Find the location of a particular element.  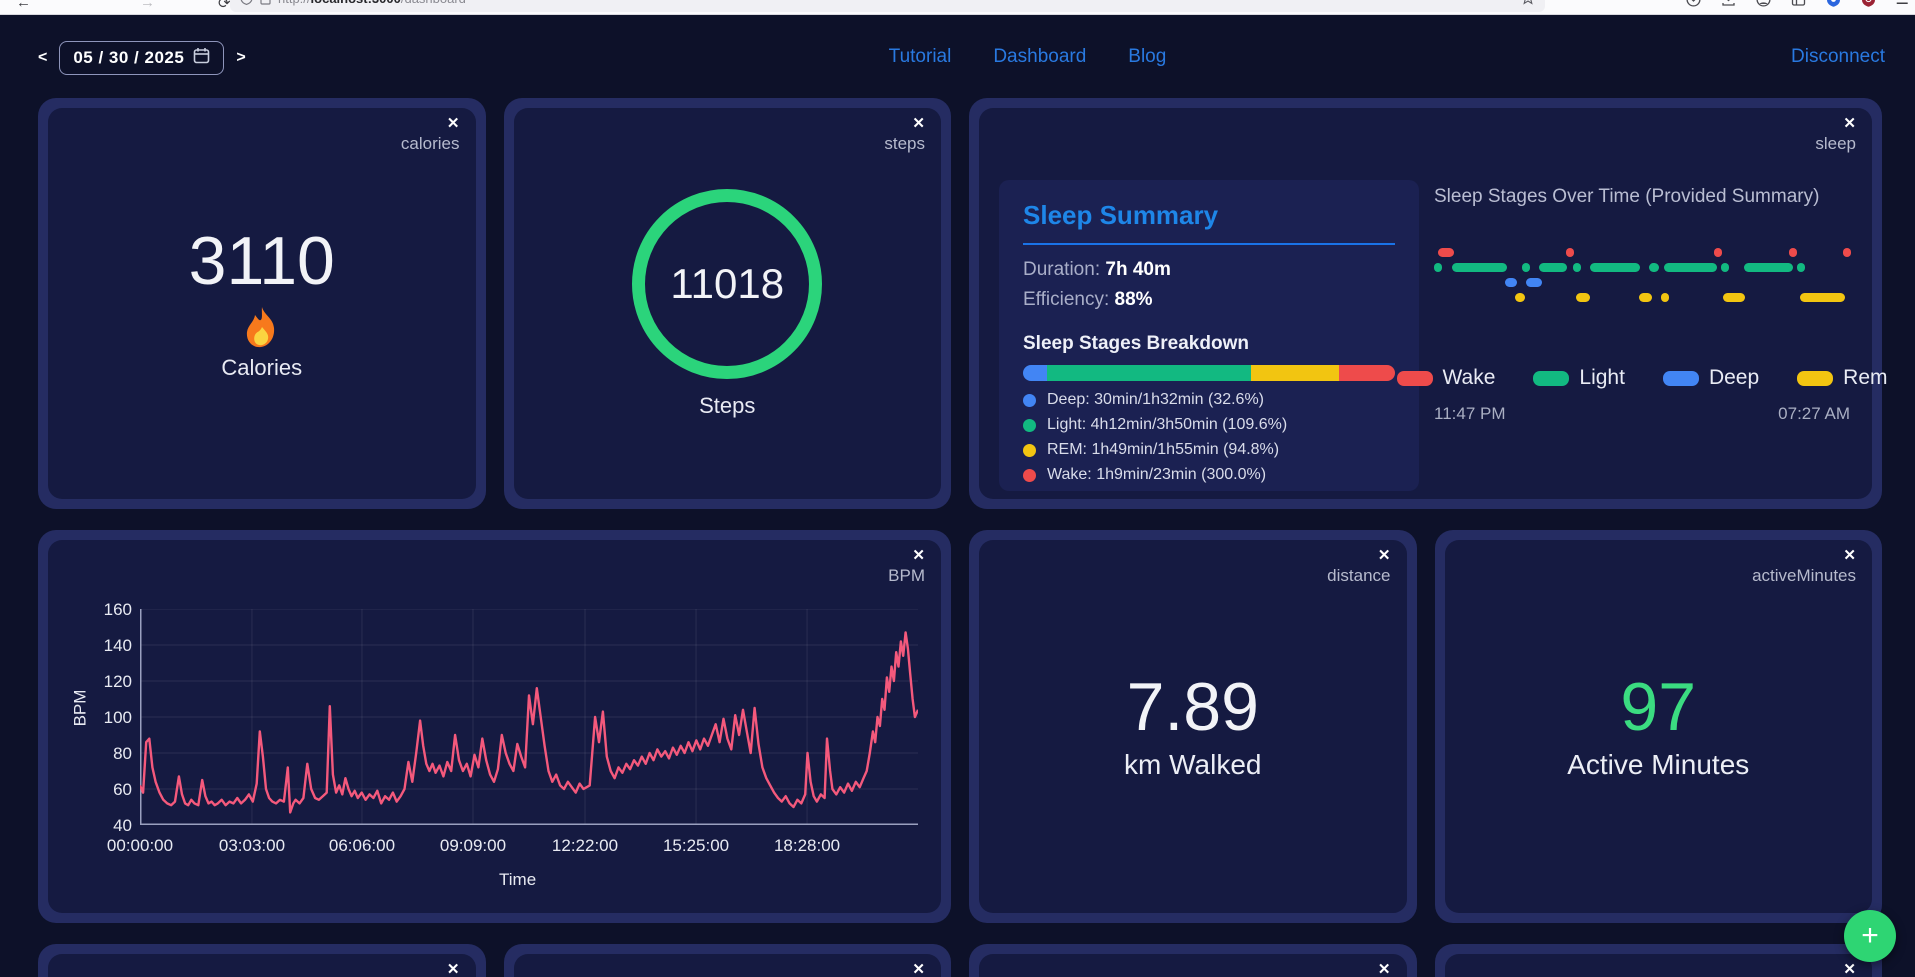

sleep-efficiency-value: 88% is located at coordinates (1133, 299).